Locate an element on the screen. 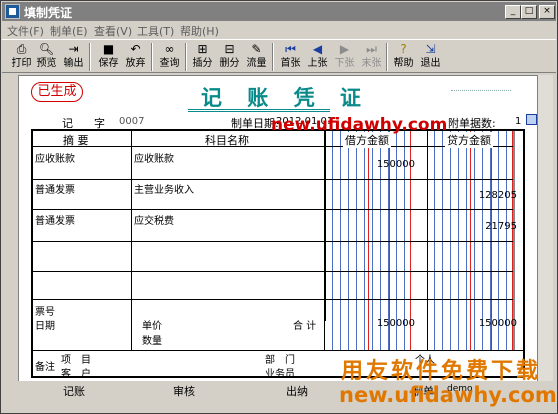 This screenshot has width=558, height=414. app-icon is located at coordinates (12, 11).